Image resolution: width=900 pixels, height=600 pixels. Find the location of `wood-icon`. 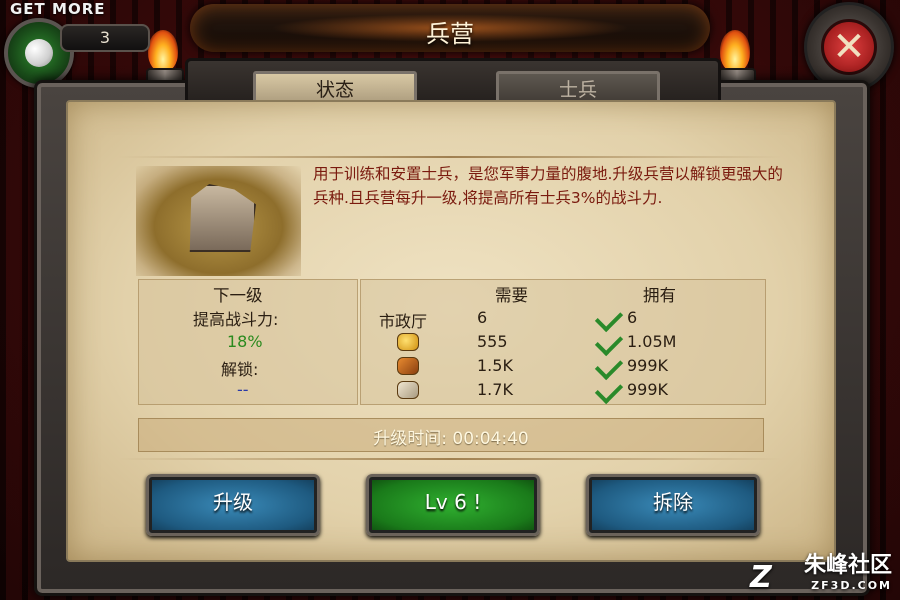

wood-icon is located at coordinates (408, 366).